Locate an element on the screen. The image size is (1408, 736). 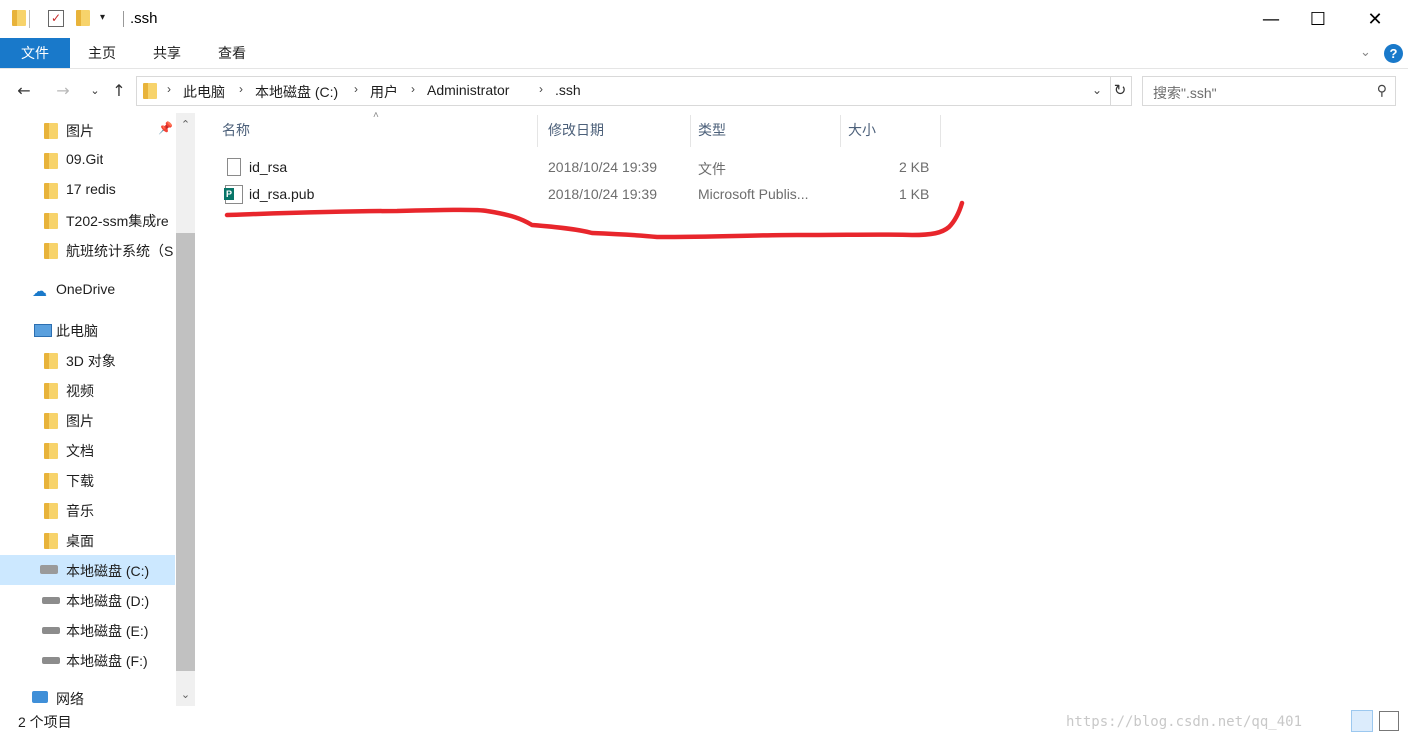
column-header-name: 名称 is located at coordinates (236, 130).